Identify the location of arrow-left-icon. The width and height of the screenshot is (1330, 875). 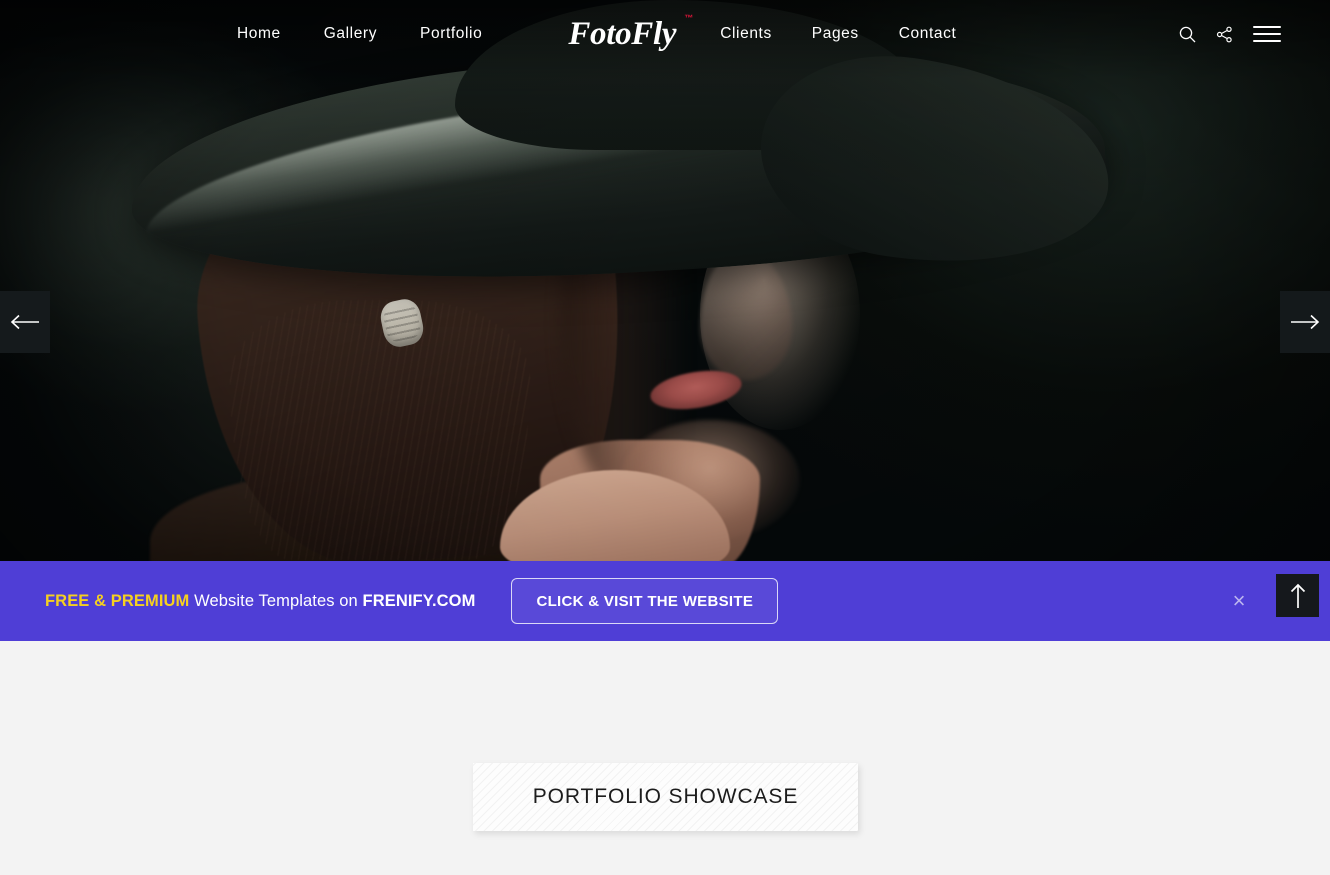
(24, 322).